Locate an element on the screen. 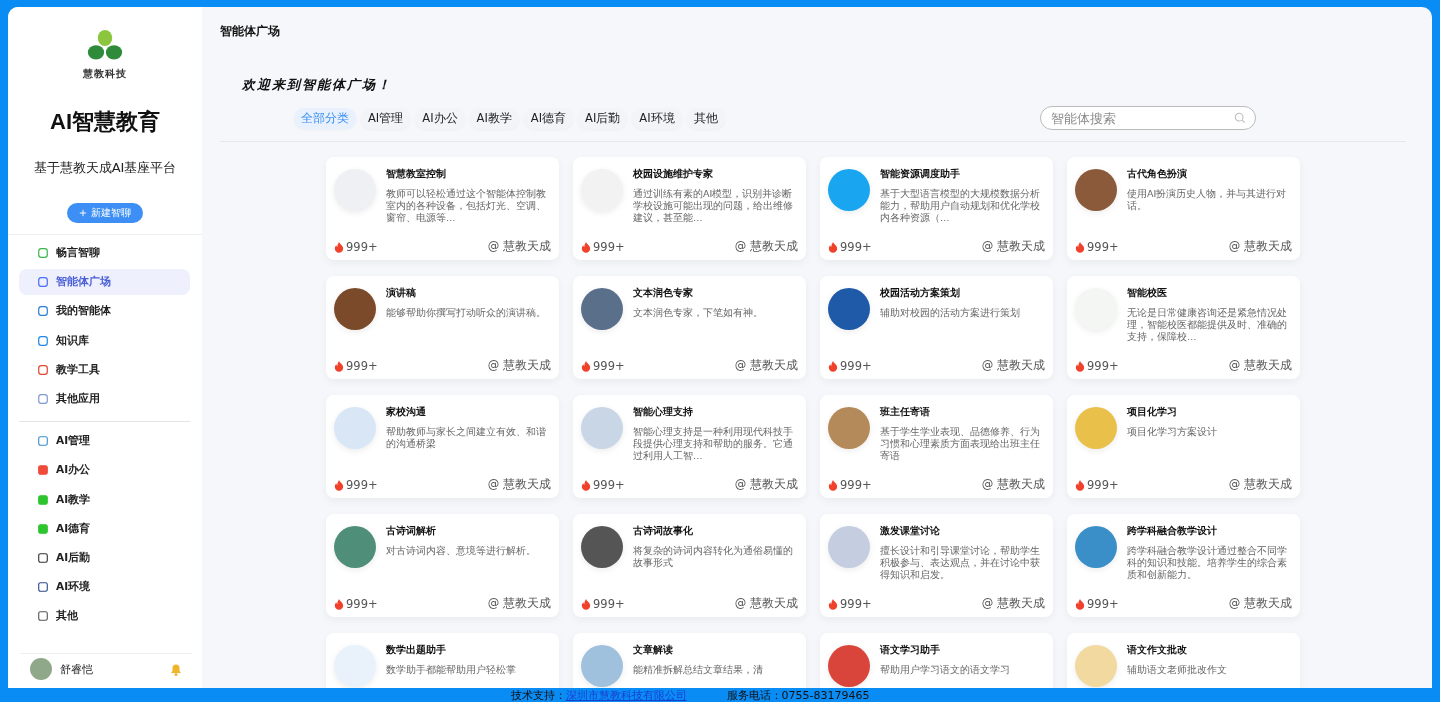  agent-card: 跨学科融合教学设计 跨学科融合教学设计通过整合不同学科的知识和技能。培养学生的综合素质和创新能力。 999+ @ 慧教天成 is located at coordinates (1183, 565).